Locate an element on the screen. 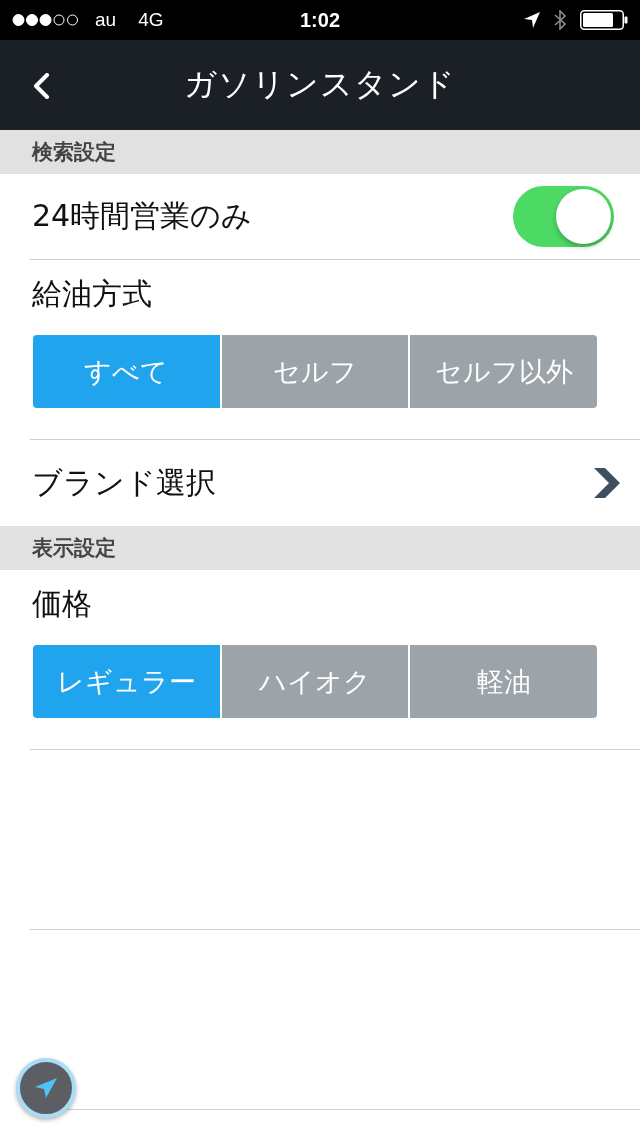  location-button is located at coordinates (46, 1088).